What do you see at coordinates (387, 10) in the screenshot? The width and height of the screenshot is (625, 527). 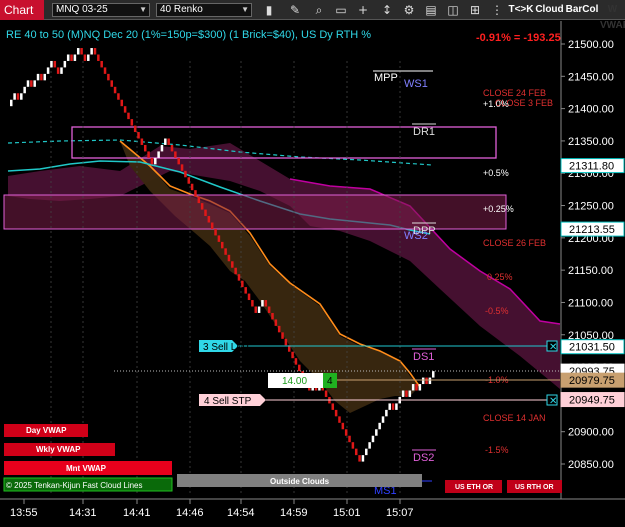 I see `properties-icon: ↕` at bounding box center [387, 10].